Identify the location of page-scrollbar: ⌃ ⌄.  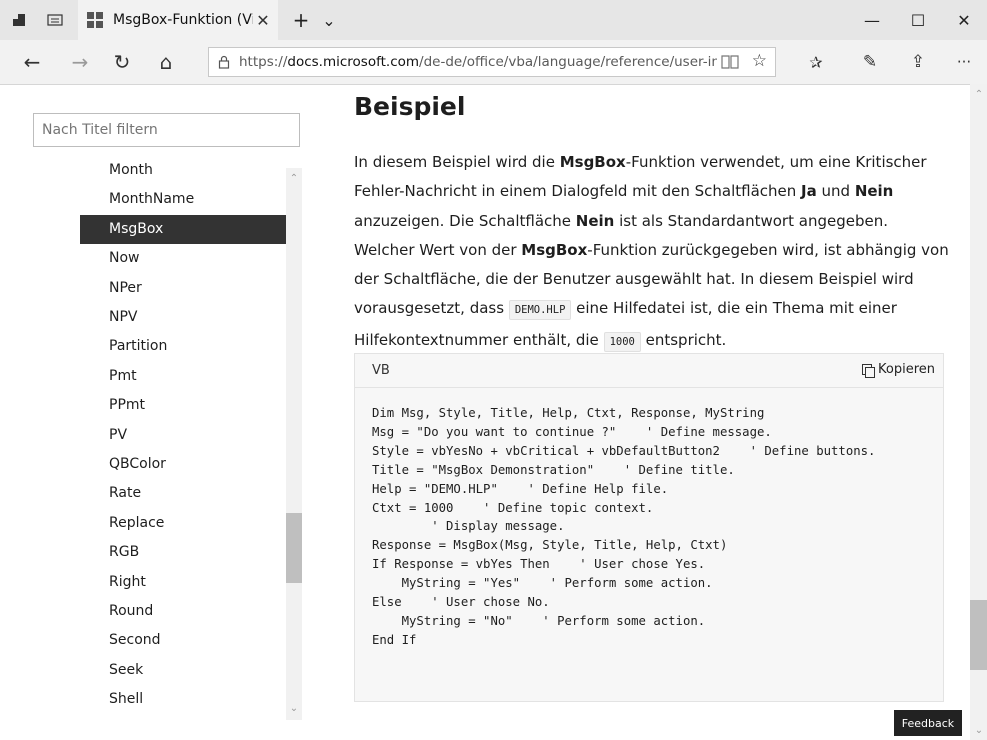
(978, 412).